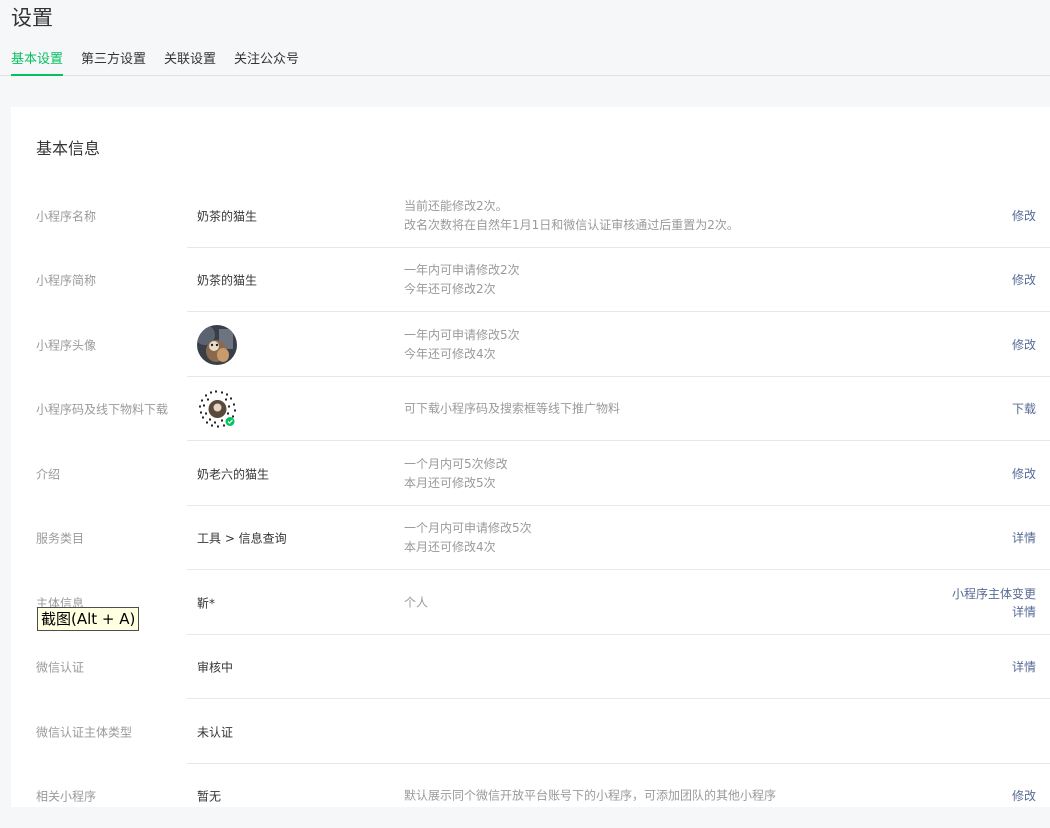 The height and width of the screenshot is (828, 1050). Describe the element at coordinates (48, 474) in the screenshot. I see `row-label: 介绍` at that location.